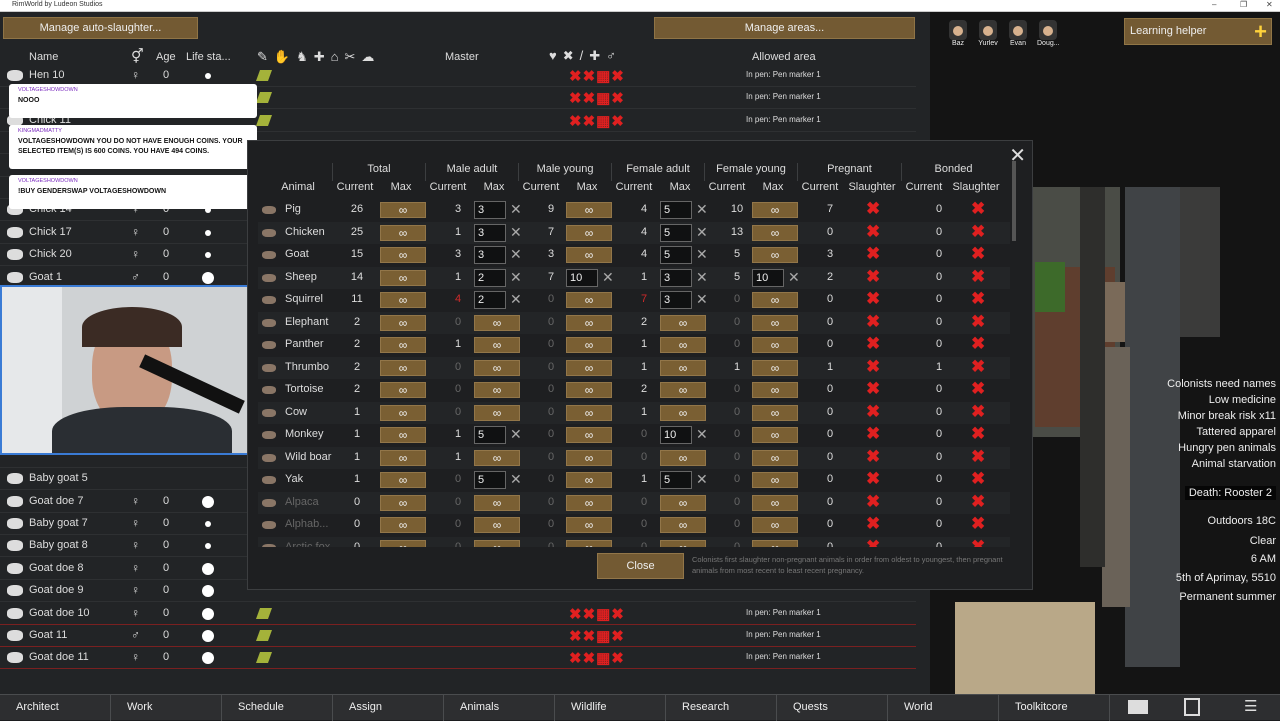  Describe the element at coordinates (1018, 33) in the screenshot. I see `colonist-portrait-evan: Evan` at that location.